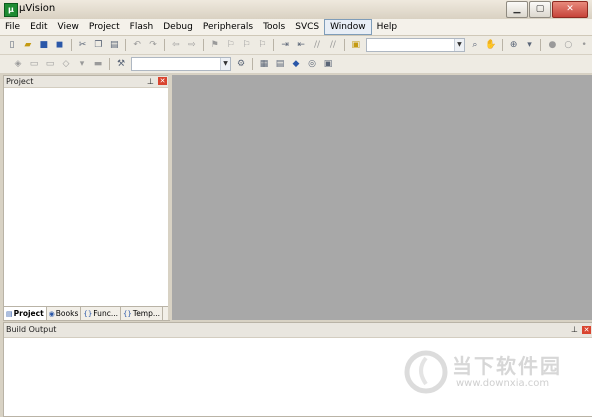  I want to click on tab-books: ◉ Books, so click(64, 313).